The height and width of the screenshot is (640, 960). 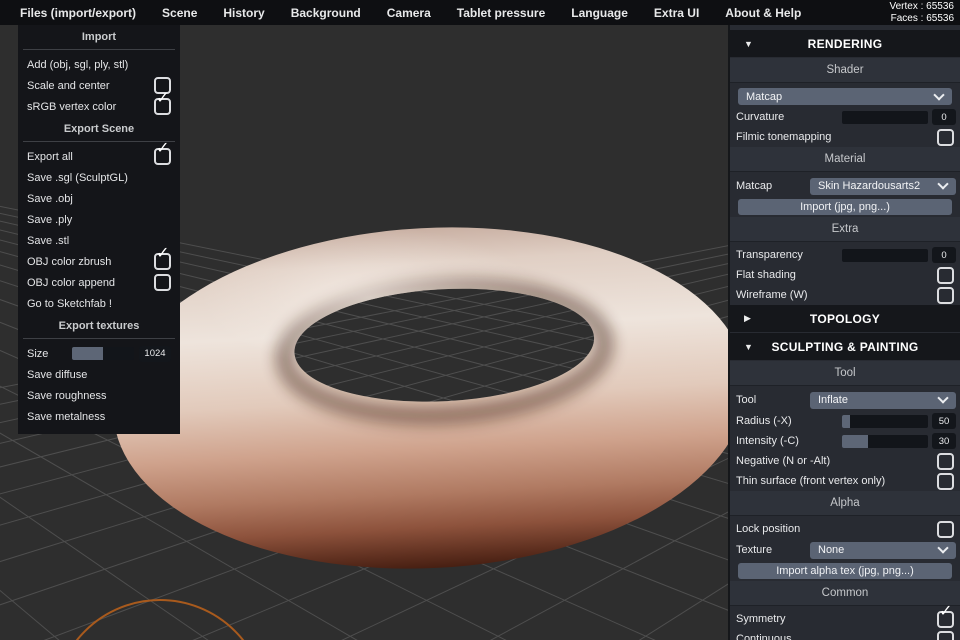 I want to click on menu-tablet-pressure: Tablet pressure, so click(x=501, y=12).